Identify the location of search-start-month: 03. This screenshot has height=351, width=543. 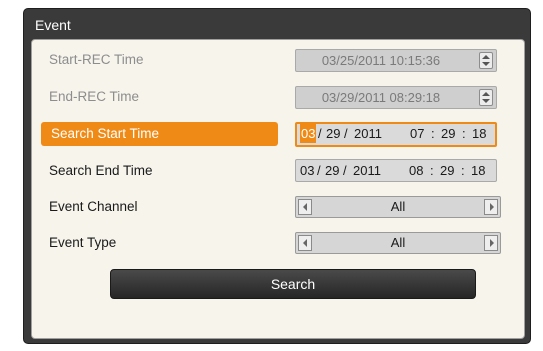
(308, 133).